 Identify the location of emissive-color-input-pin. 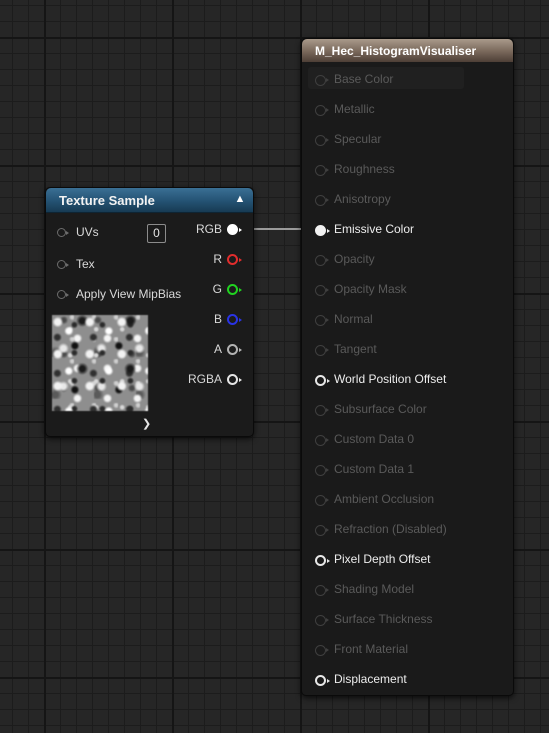
(322, 230).